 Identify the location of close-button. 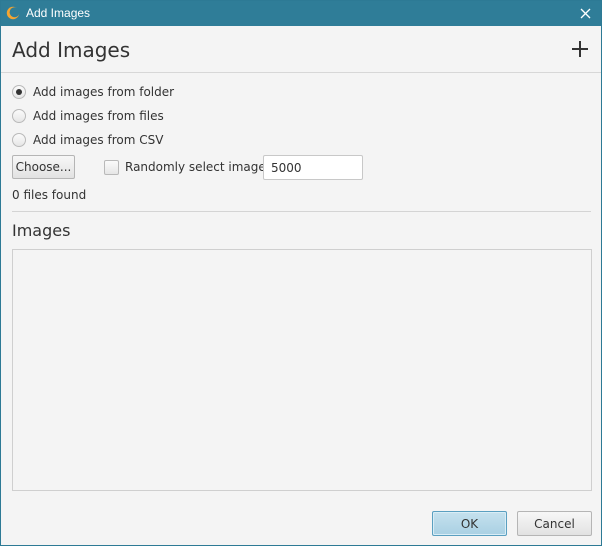
(585, 13).